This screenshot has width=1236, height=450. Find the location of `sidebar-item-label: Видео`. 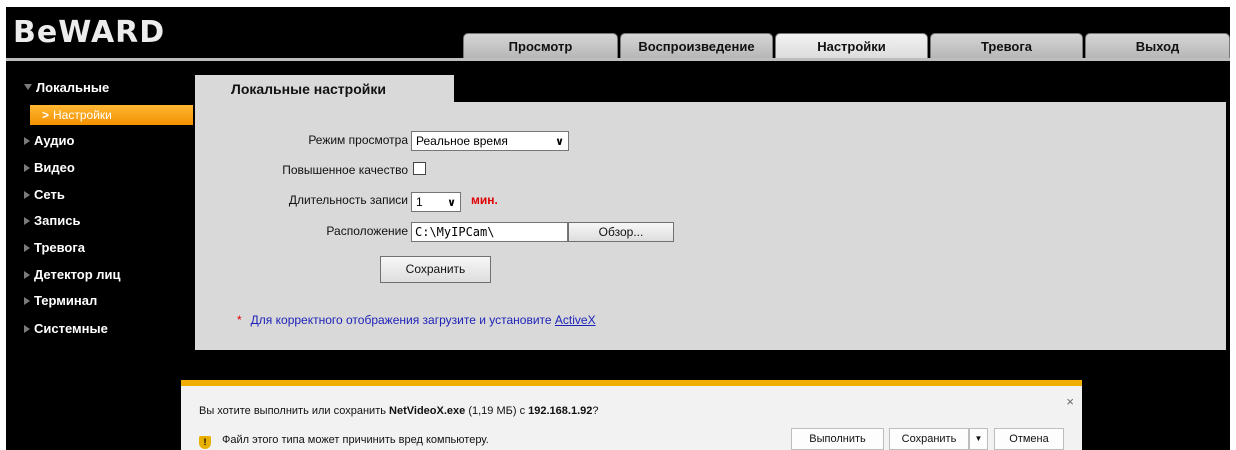

sidebar-item-label: Видео is located at coordinates (54, 167).